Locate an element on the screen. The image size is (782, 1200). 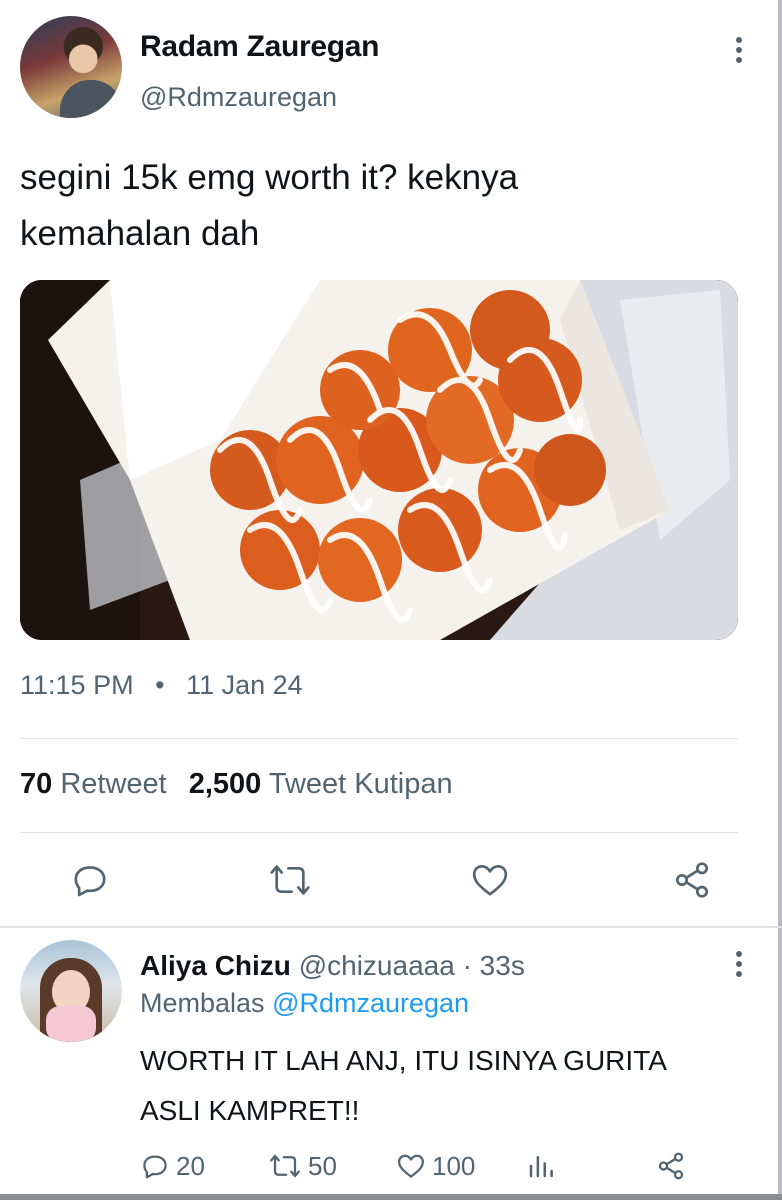
tweet-stats: 70 Retweet 2,500 Tweet Kutipan is located at coordinates (236, 784).